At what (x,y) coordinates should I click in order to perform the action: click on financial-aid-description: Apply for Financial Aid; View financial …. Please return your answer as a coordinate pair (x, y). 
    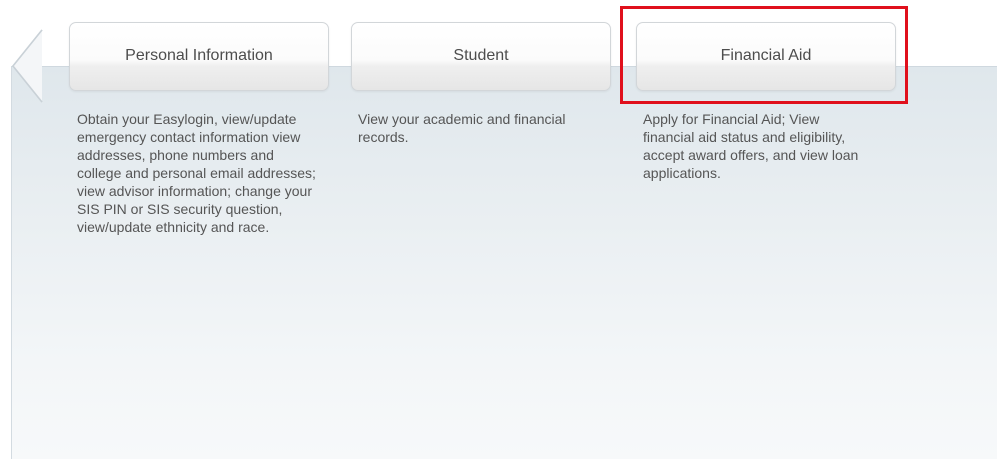
    Looking at the image, I should click on (751, 146).